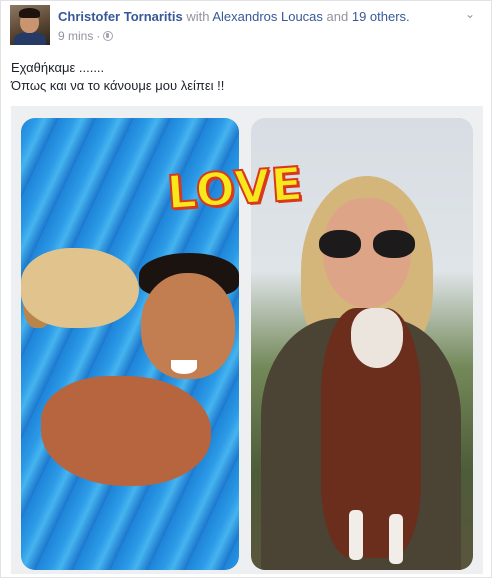 Image resolution: width=492 pixels, height=578 pixels. I want to click on author-name-link: Christofer Tornaritis, so click(120, 16).